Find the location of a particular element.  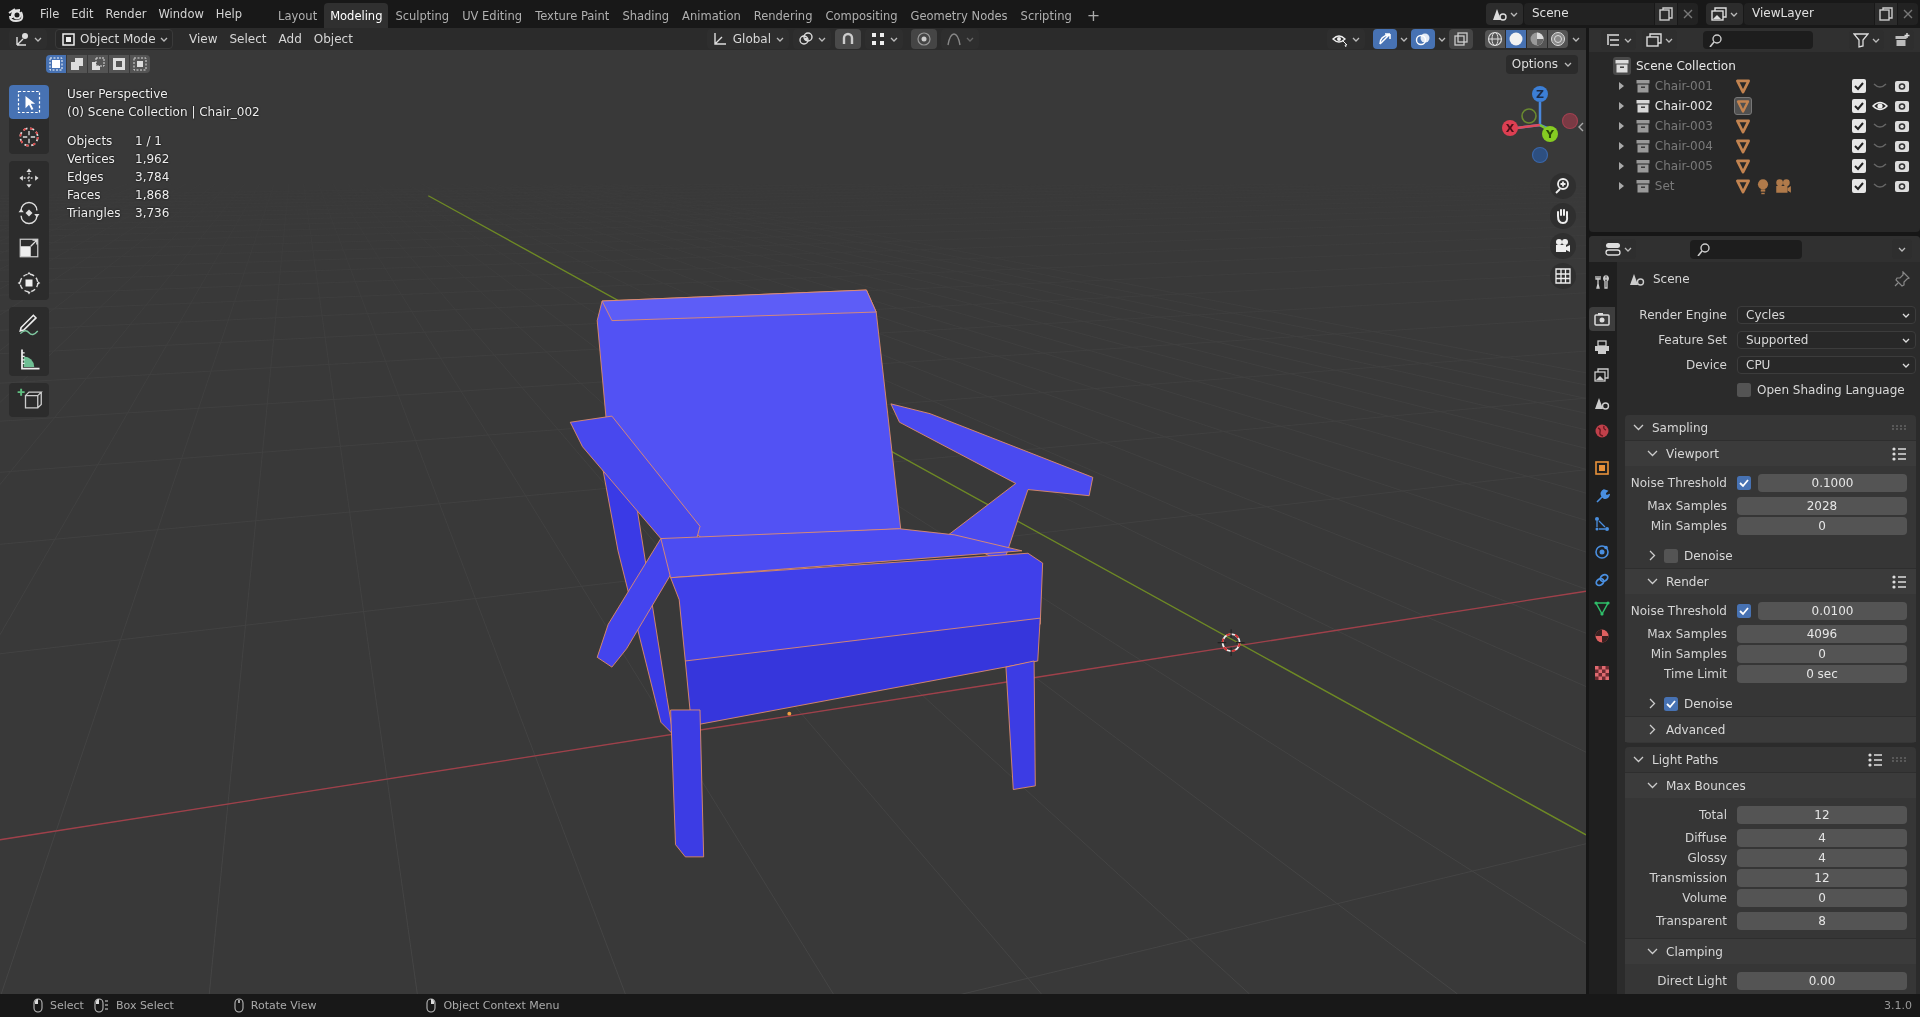

grid-button is located at coordinates (1563, 276).